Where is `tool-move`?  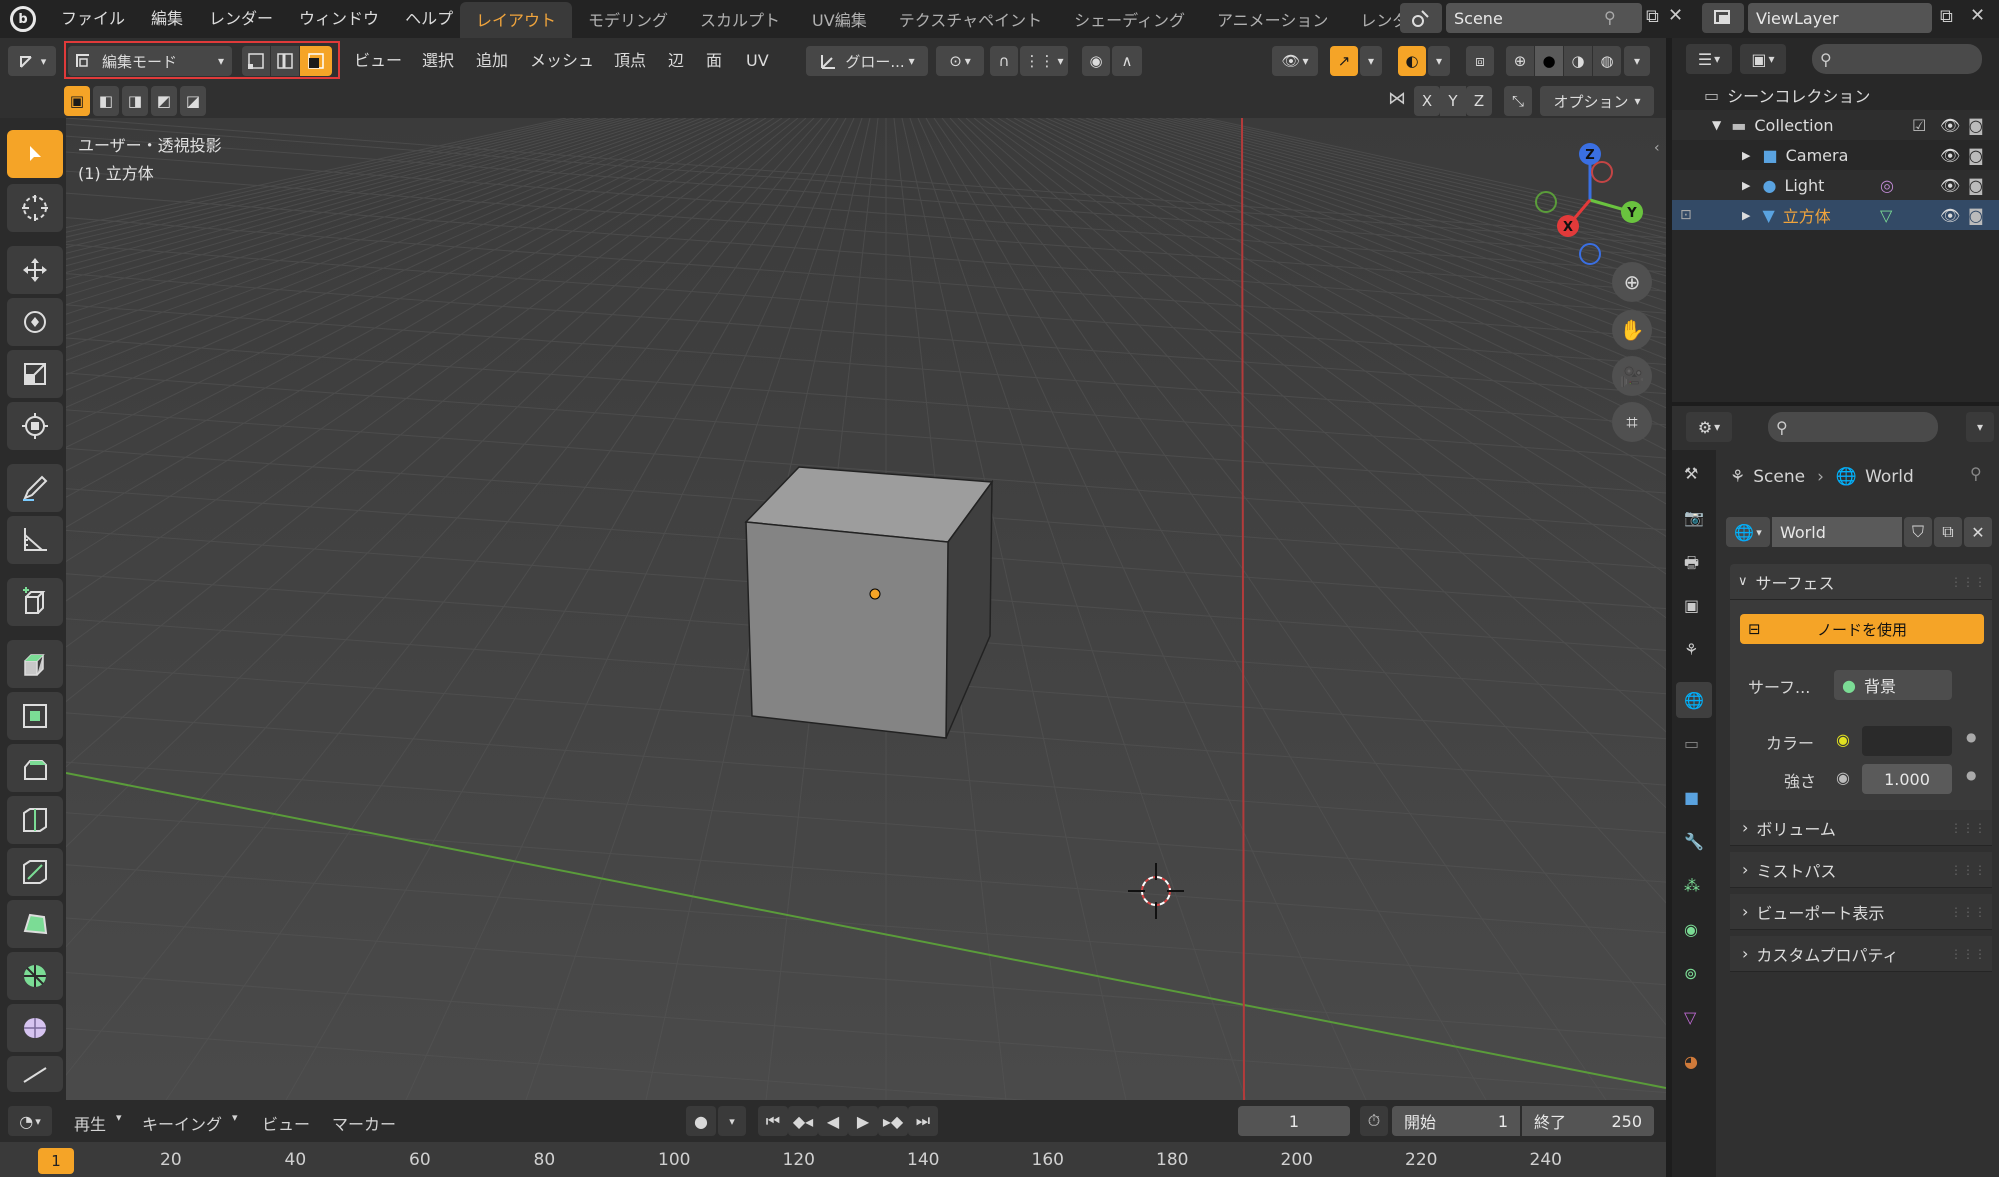 tool-move is located at coordinates (35, 270).